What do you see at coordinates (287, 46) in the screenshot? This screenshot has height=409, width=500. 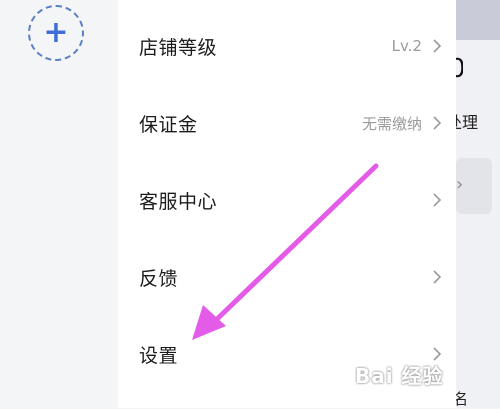 I see `menu-item-store-level: 店铺等级 Lv.2` at bounding box center [287, 46].